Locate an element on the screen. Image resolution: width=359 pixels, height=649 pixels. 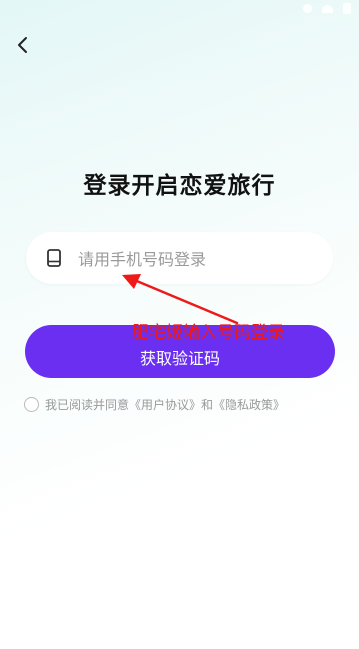
back-button is located at coordinates (23, 45).